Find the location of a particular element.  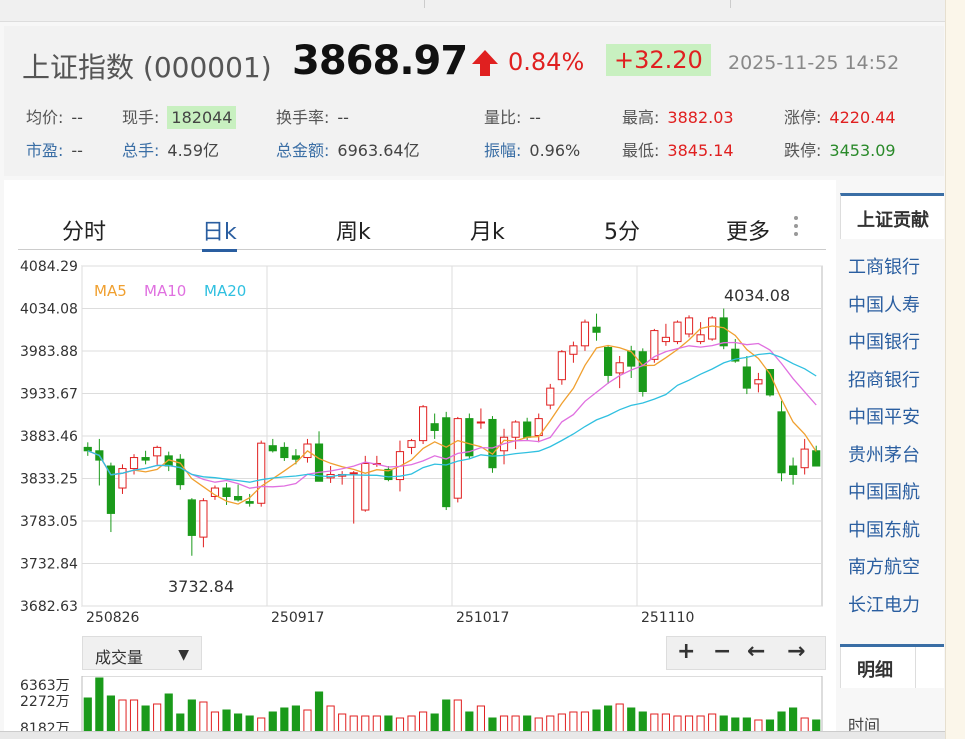

change-percent: 0.84% is located at coordinates (546, 62).